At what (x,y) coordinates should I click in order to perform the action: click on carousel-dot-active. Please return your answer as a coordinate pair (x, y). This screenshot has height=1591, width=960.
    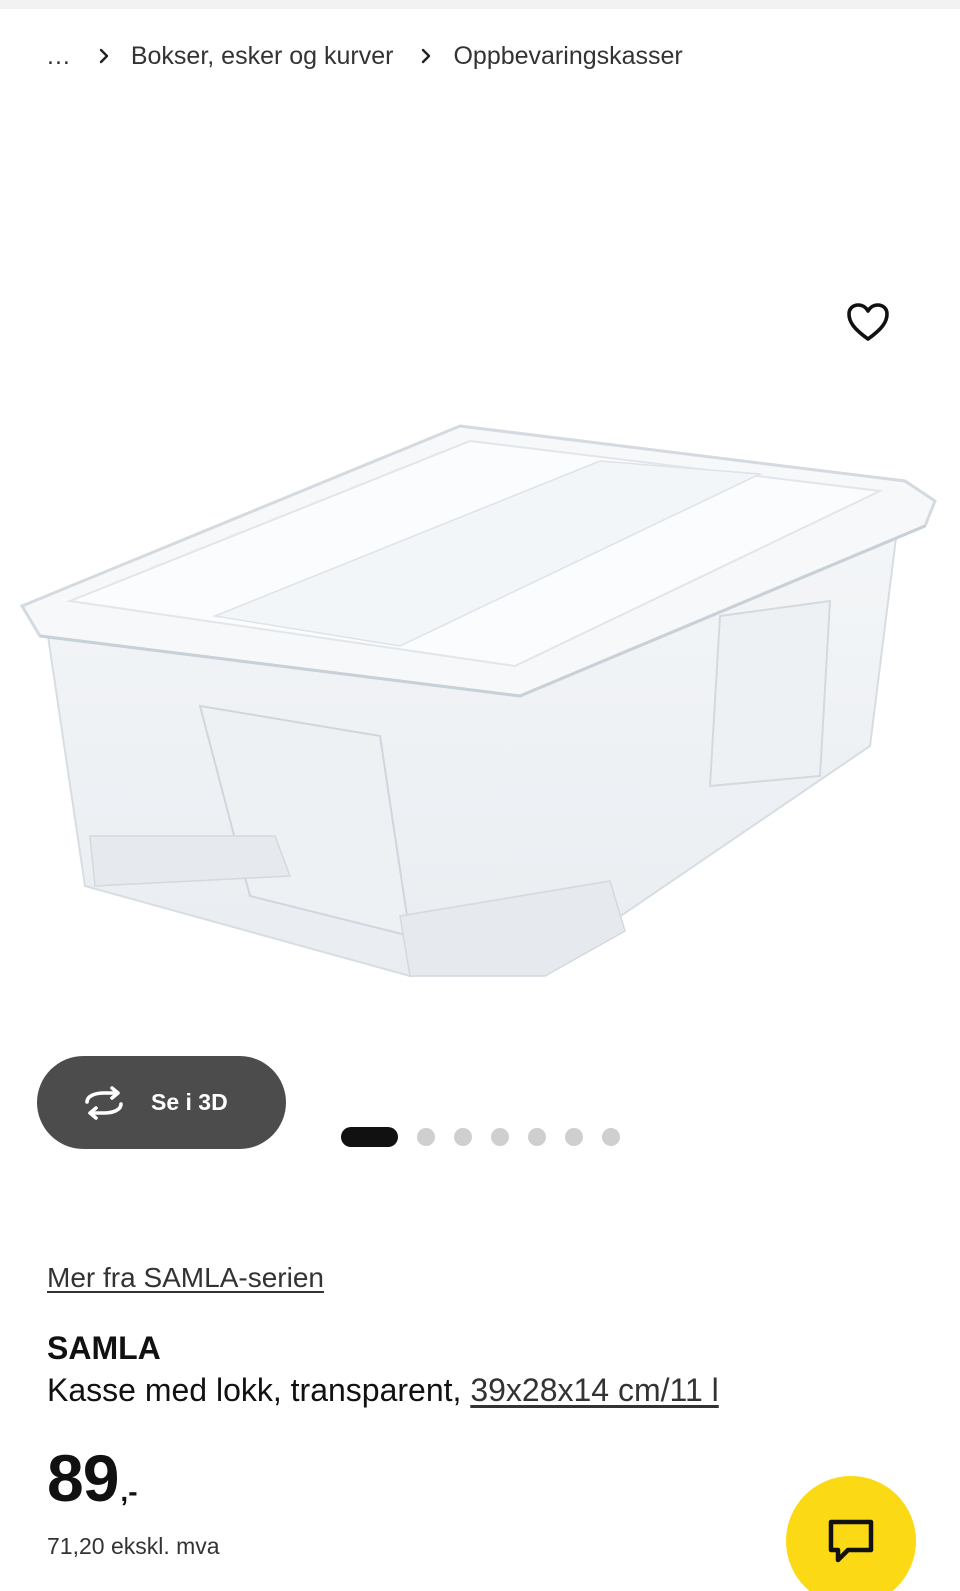
    Looking at the image, I should click on (369, 1137).